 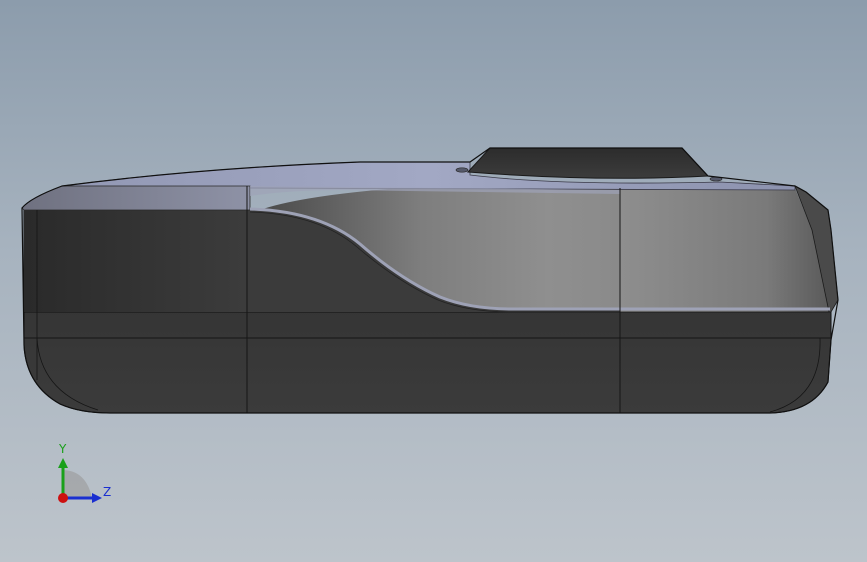 What do you see at coordinates (462, 170) in the screenshot?
I see `bump-hole-left` at bounding box center [462, 170].